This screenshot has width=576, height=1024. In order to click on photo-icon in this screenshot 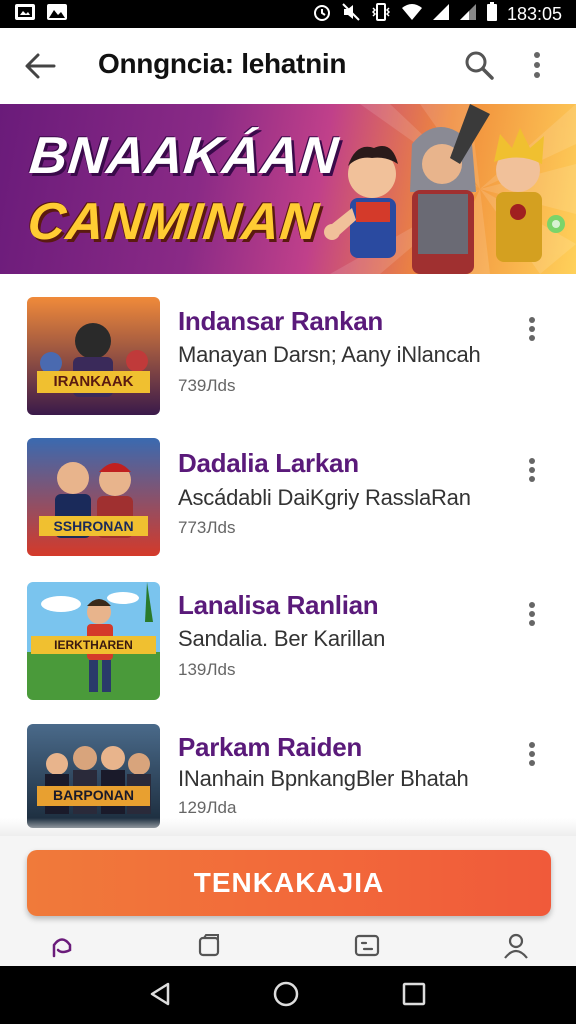, I will do `click(57, 14)`.